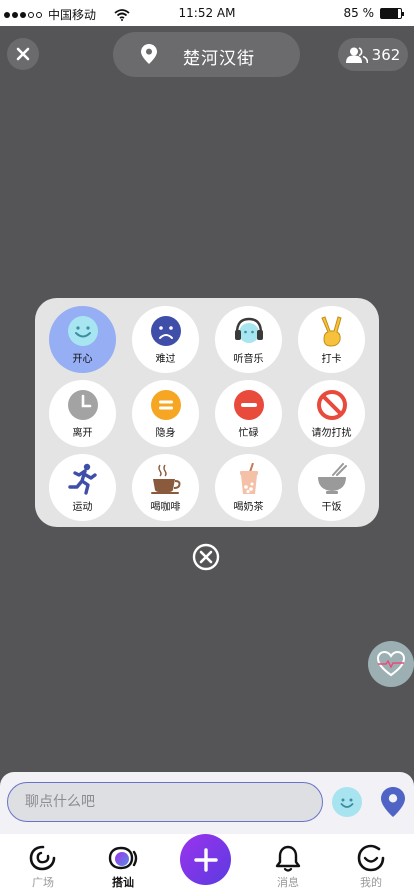  I want to click on heartbeat-icon, so click(391, 664).